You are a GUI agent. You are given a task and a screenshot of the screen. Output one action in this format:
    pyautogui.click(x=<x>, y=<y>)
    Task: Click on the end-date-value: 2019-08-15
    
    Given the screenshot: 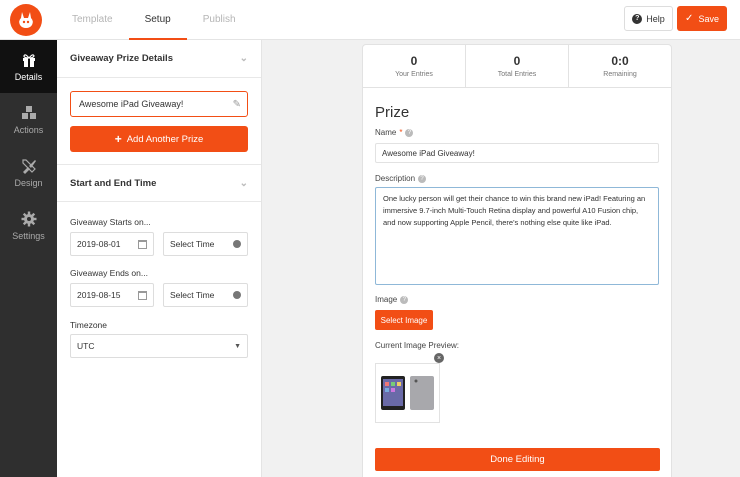 What is the action you would take?
    pyautogui.click(x=99, y=295)
    